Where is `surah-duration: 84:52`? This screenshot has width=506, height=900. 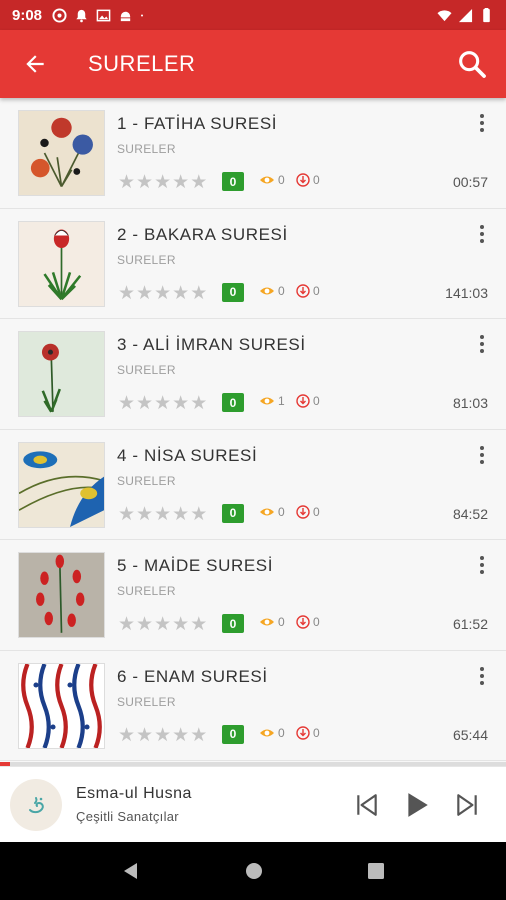
surah-duration: 84:52 is located at coordinates (470, 513).